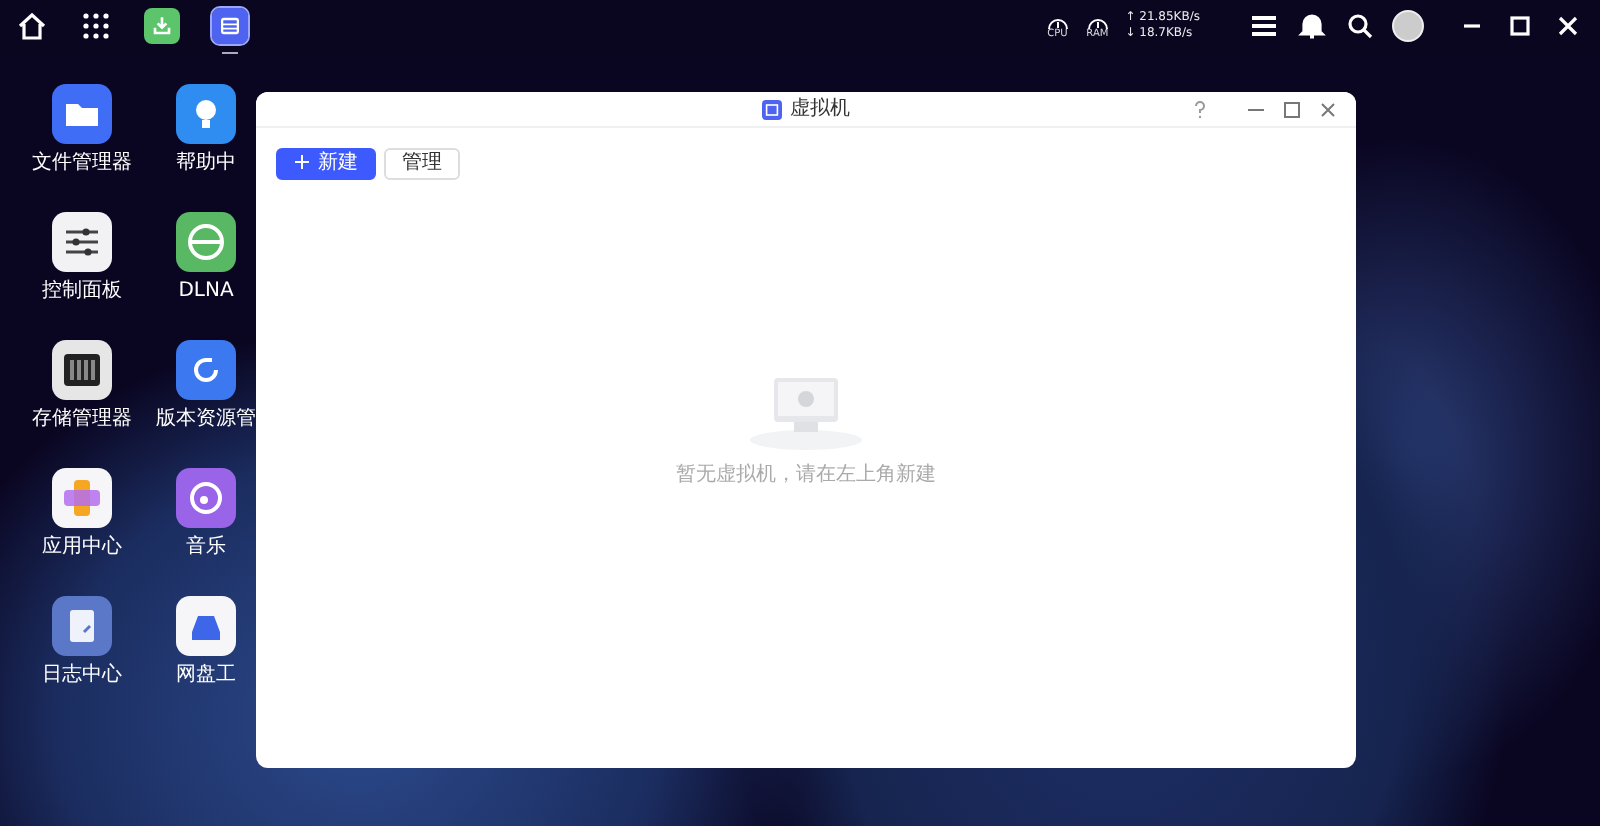 The width and height of the screenshot is (1600, 826). Describe the element at coordinates (82, 291) in the screenshot. I see `app-label: 控制面板` at that location.